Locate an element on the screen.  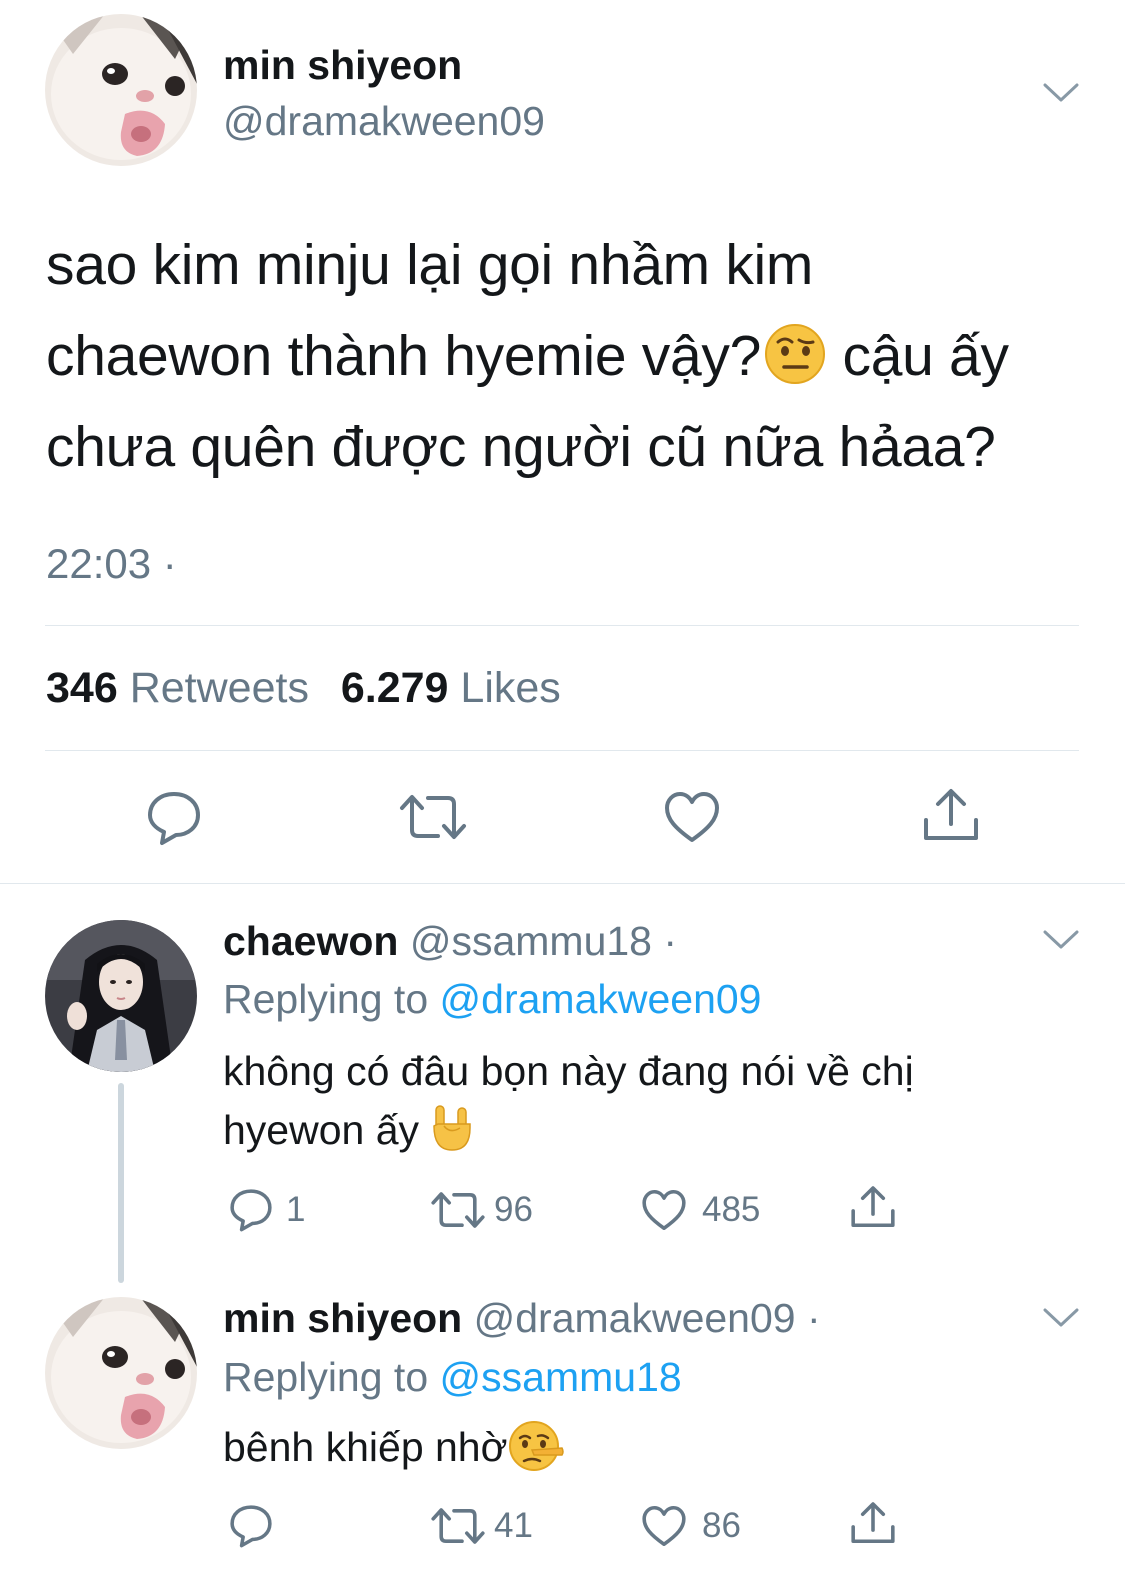
tweet-text-fragment: cậu ấy is located at coordinates (917, 356).